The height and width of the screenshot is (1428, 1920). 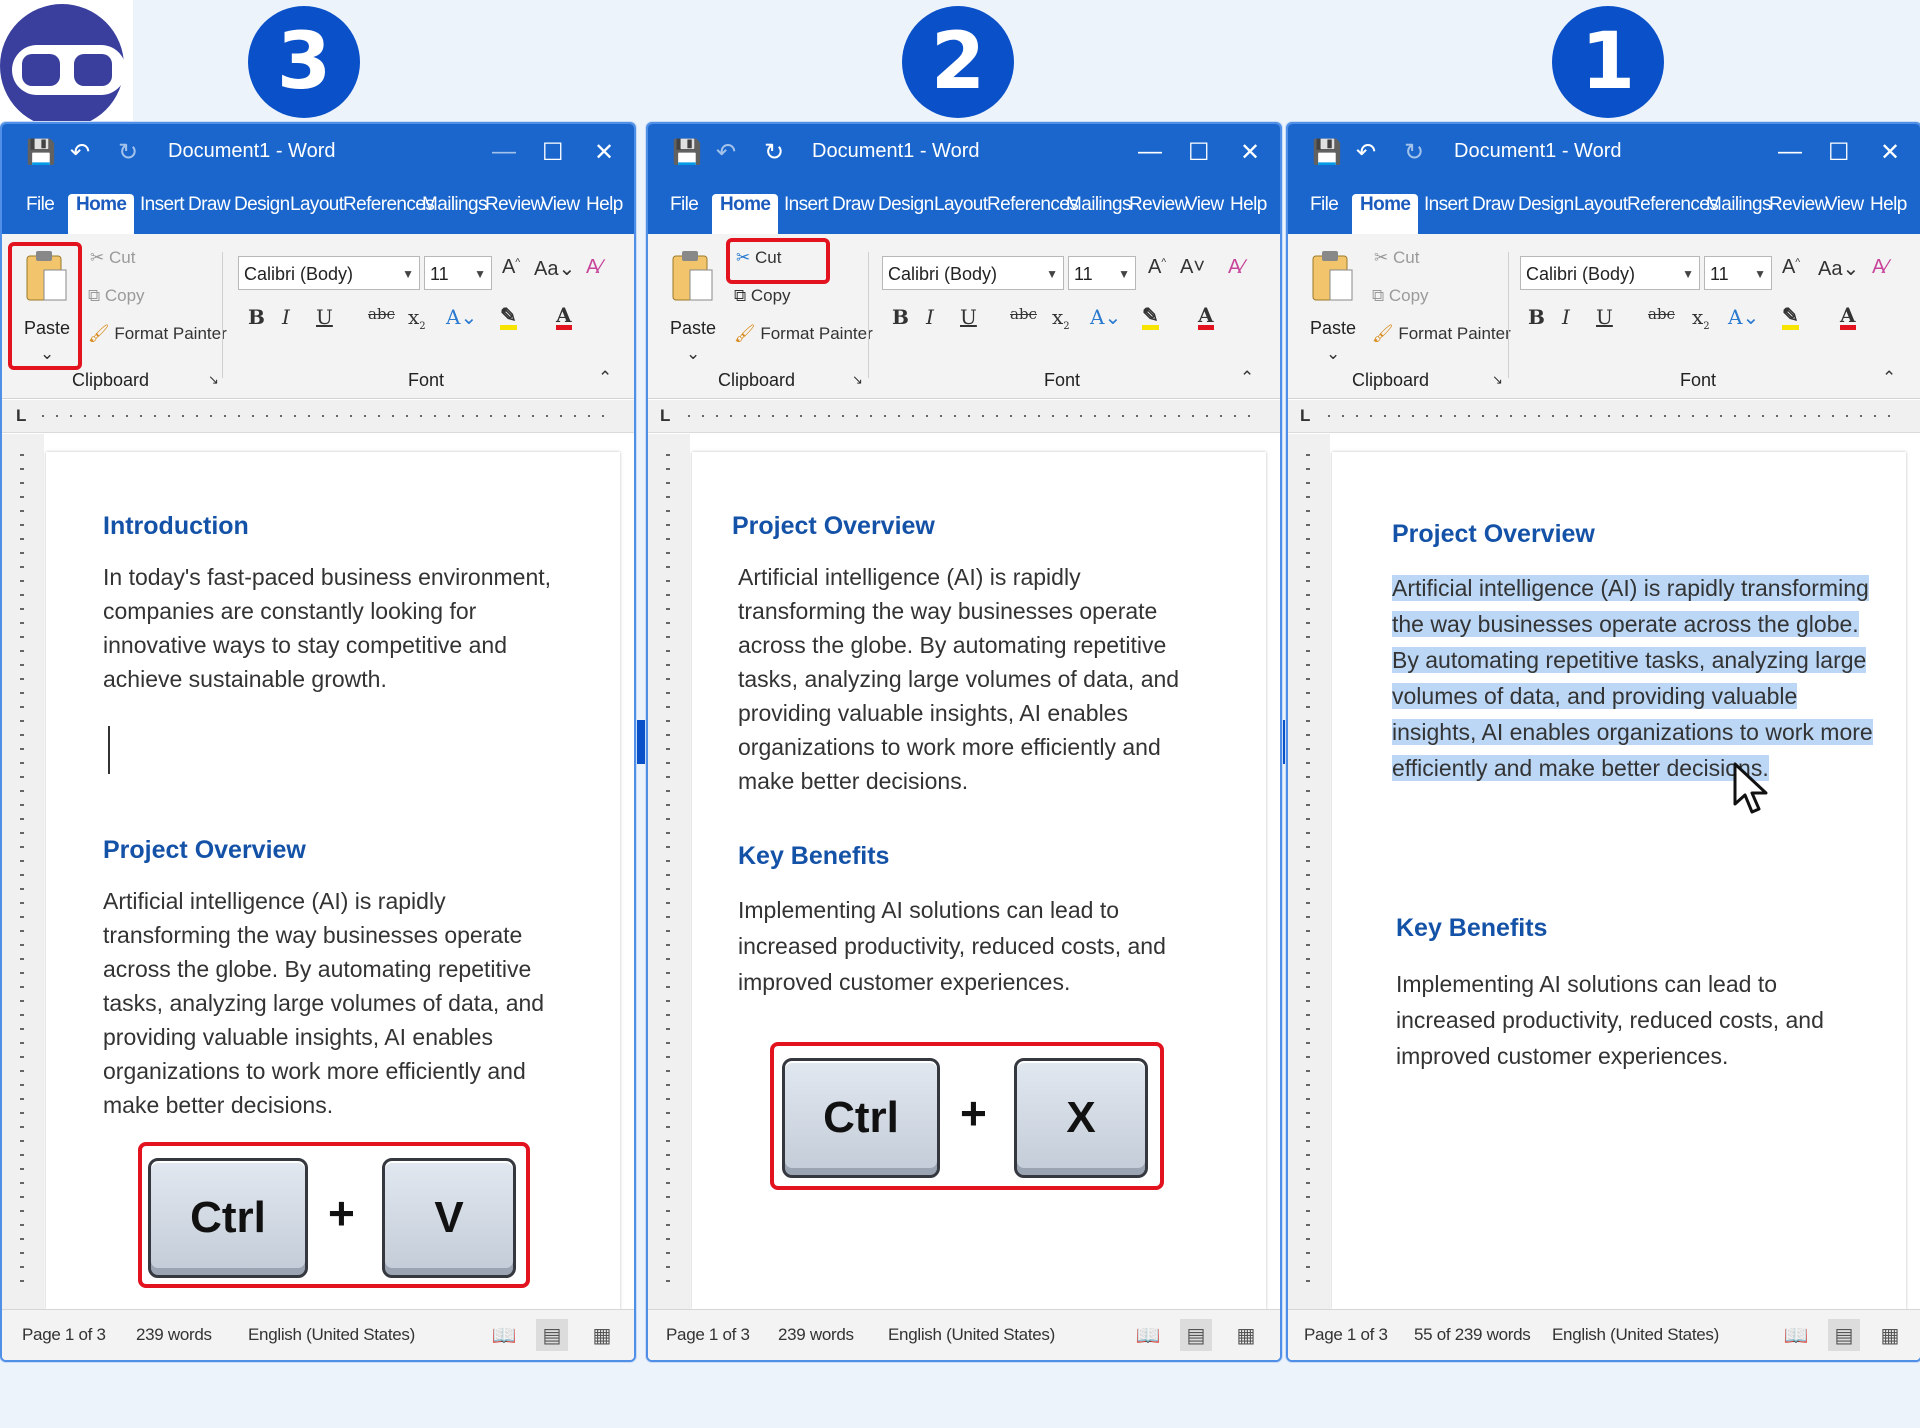 What do you see at coordinates (930, 317) in the screenshot?
I see `italic-icon: I` at bounding box center [930, 317].